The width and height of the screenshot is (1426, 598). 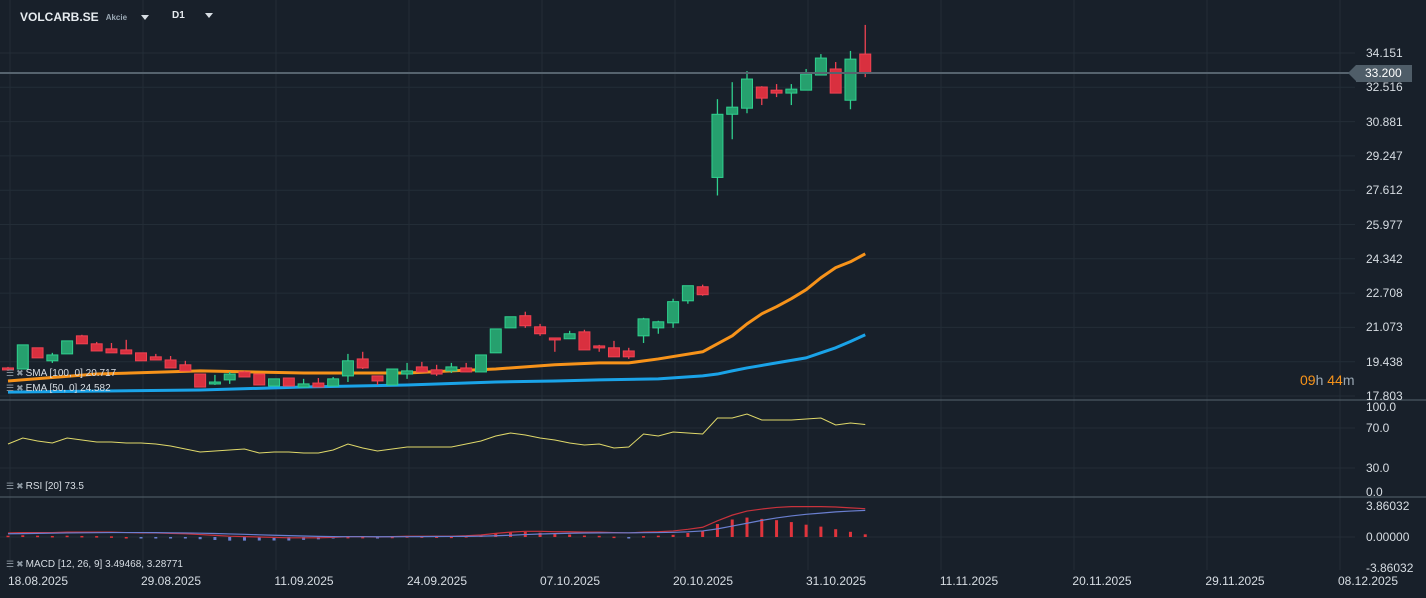 What do you see at coordinates (1308, 380) in the screenshot?
I see `countdown-hours: 09` at bounding box center [1308, 380].